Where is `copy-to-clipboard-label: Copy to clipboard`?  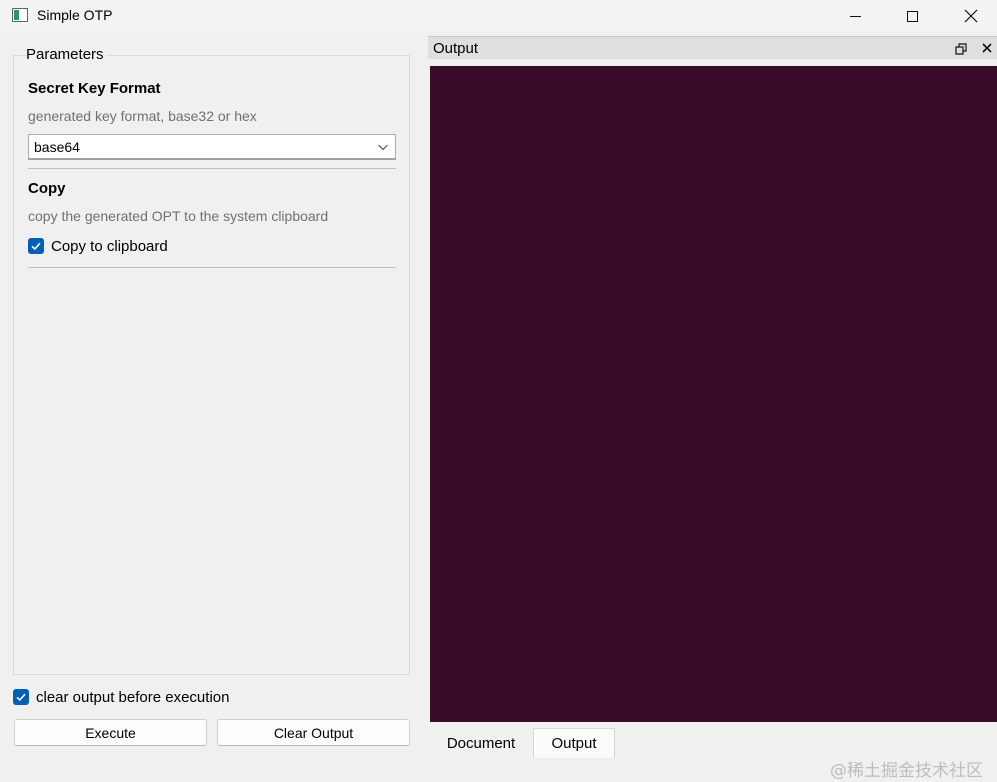
copy-to-clipboard-label: Copy to clipboard is located at coordinates (109, 246).